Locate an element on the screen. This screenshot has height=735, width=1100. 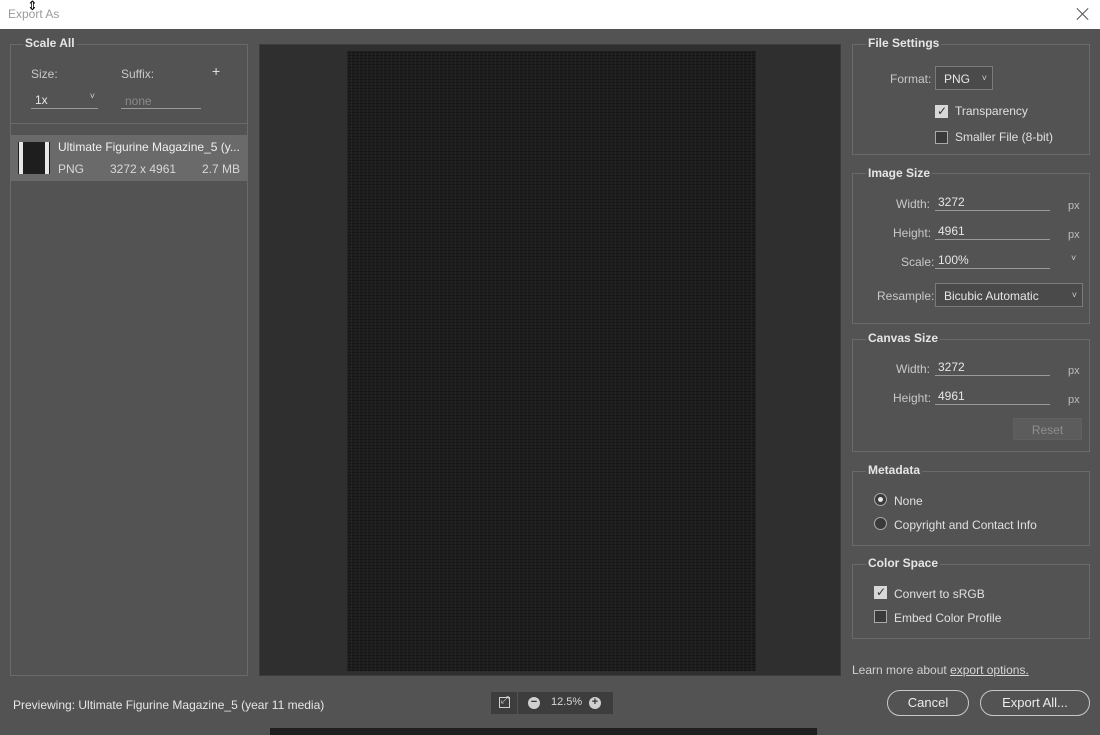
add-scale-button: + is located at coordinates (216, 71).